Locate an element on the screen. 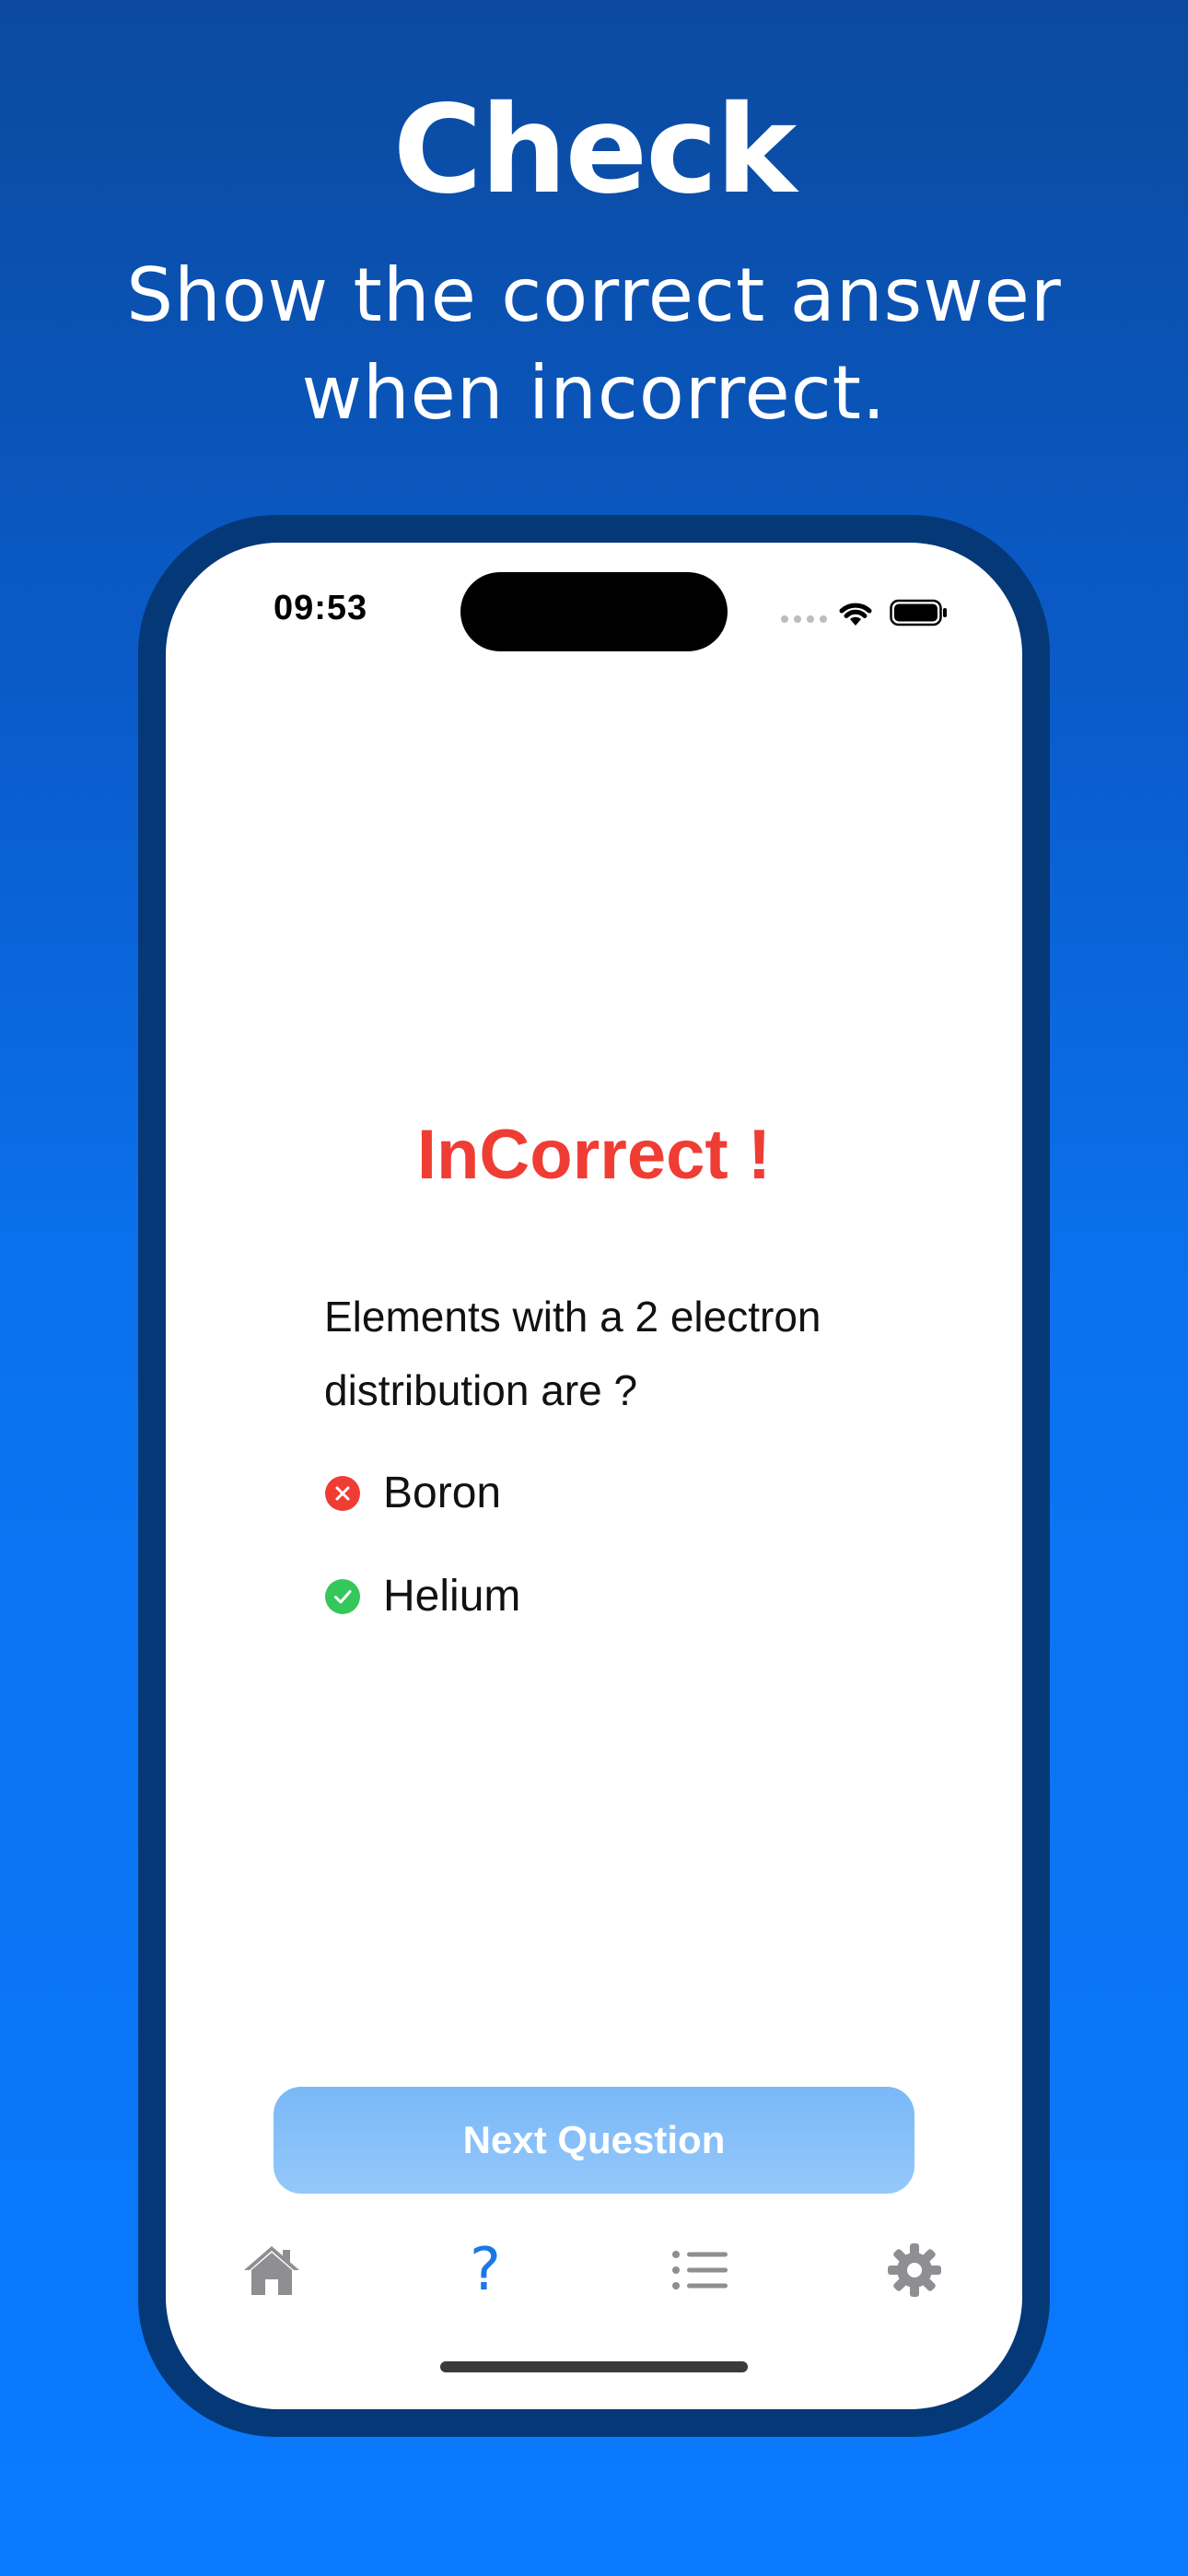  question-mark-icon: ? is located at coordinates (485, 2270).